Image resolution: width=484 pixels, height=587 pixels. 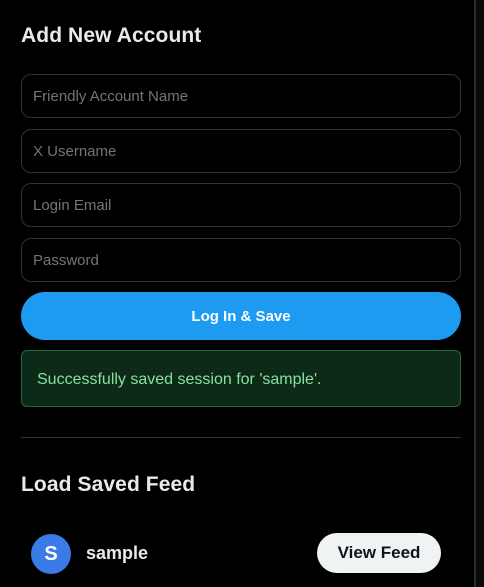 I want to click on scrollbar-track, so click(x=480, y=293).